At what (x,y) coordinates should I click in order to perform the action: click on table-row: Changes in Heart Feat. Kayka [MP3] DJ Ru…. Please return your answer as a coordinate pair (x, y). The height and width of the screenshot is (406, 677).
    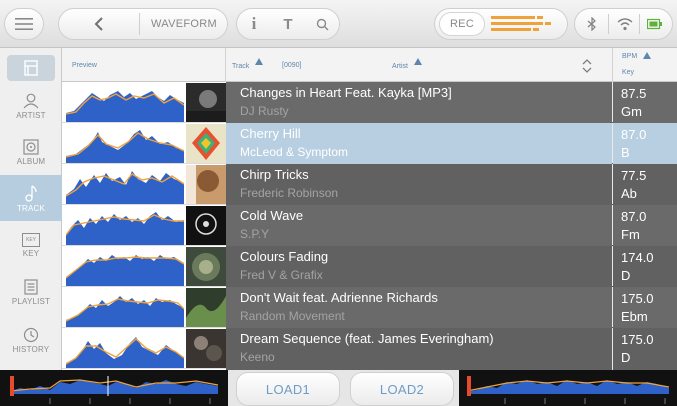
    Looking at the image, I should click on (451, 102).